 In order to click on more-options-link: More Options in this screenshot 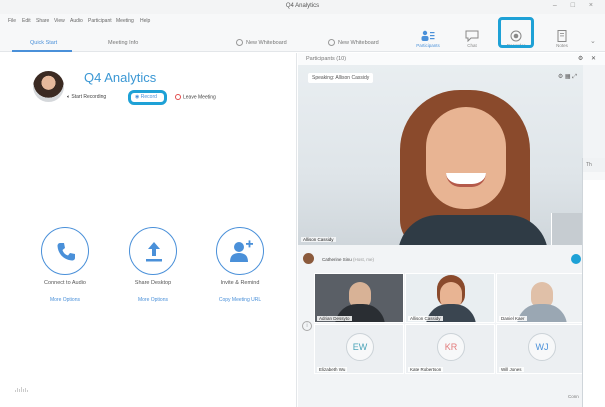, I will do `click(65, 300)`.